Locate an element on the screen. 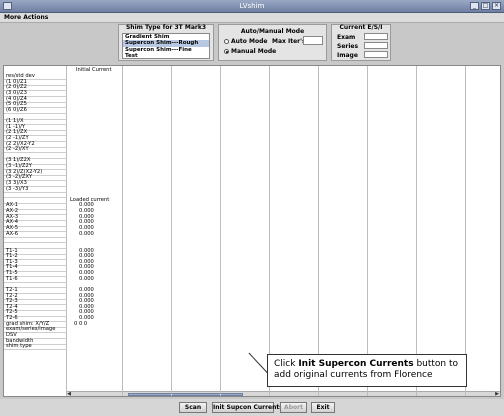  row-label: (3 -3)/Y3 is located at coordinates (17, 188).